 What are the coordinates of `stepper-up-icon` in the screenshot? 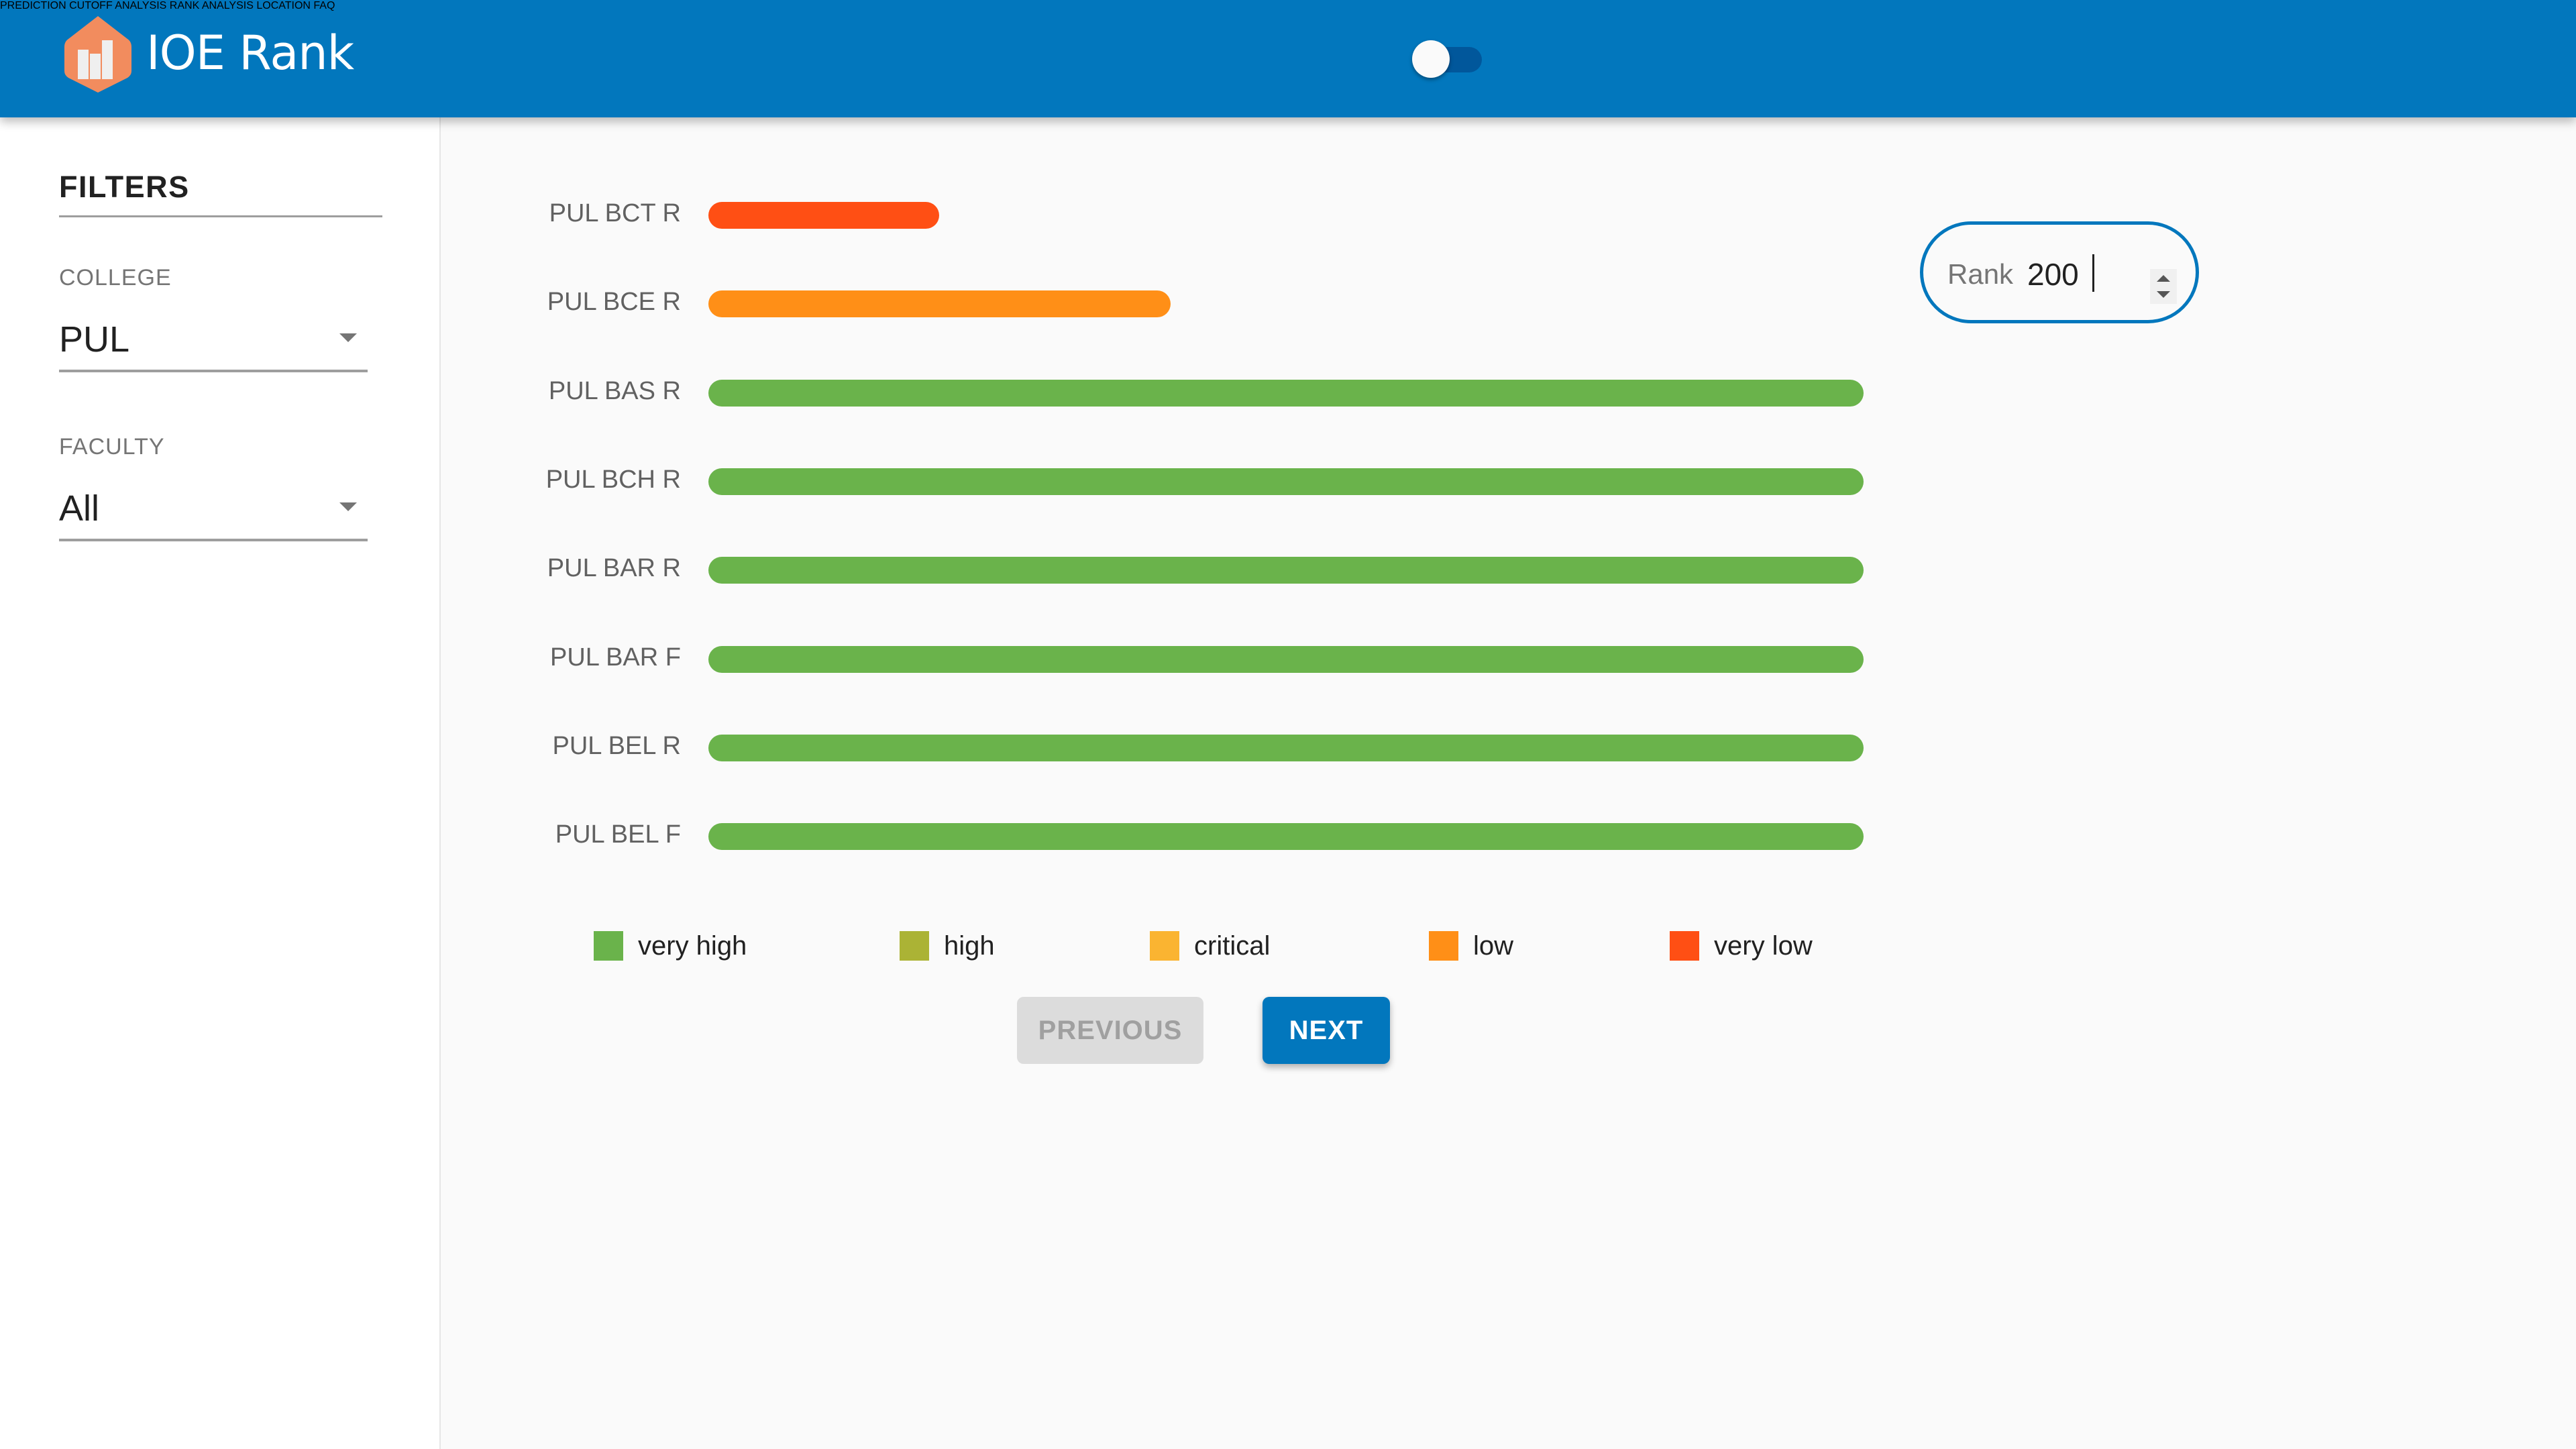 It's located at (2163, 278).